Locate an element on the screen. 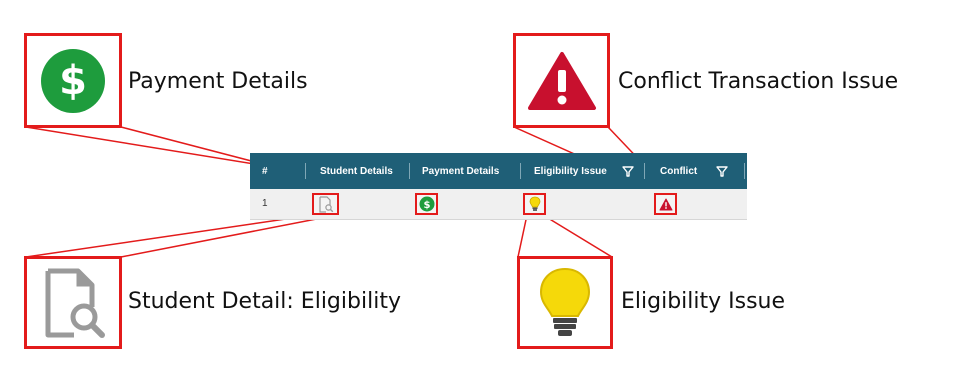 The height and width of the screenshot is (382, 969). payment-details-label: Payment Details is located at coordinates (218, 81).